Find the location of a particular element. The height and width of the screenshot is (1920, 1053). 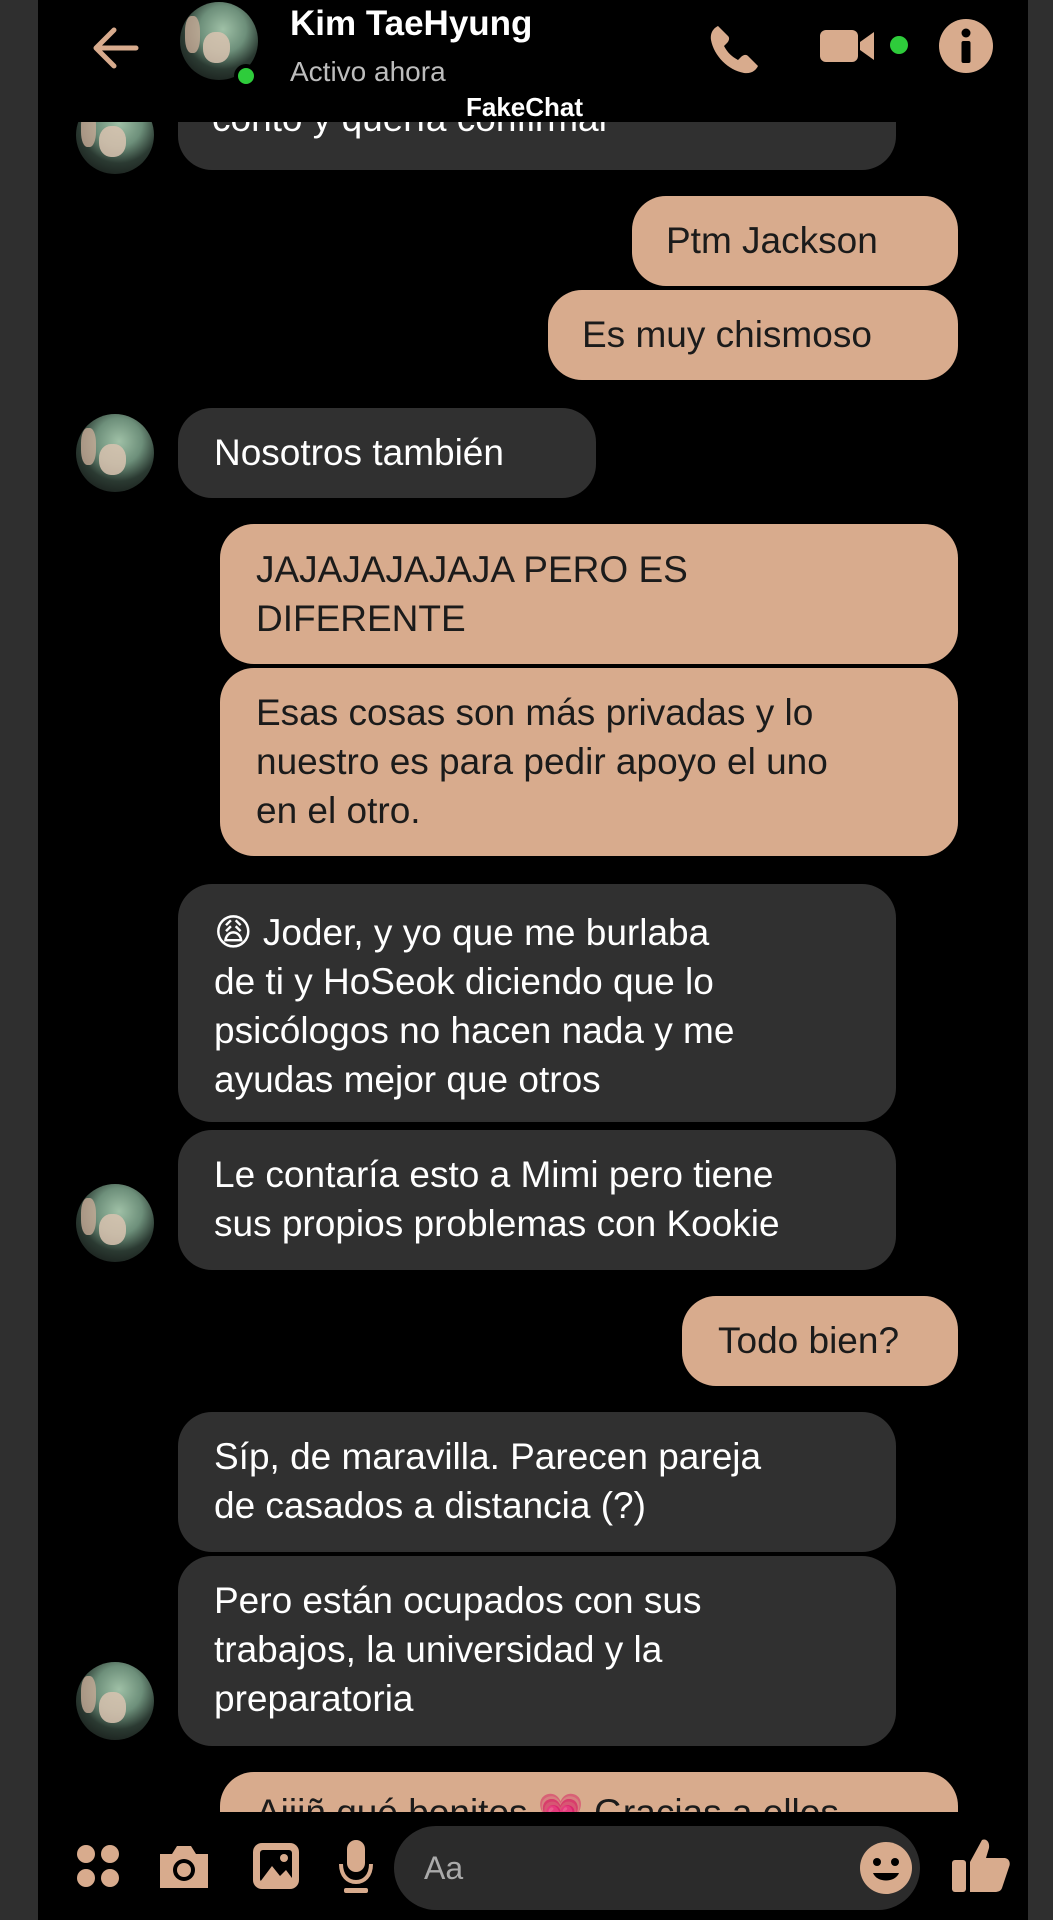

weary-face-emoji: 😩 is located at coordinates (233, 932).